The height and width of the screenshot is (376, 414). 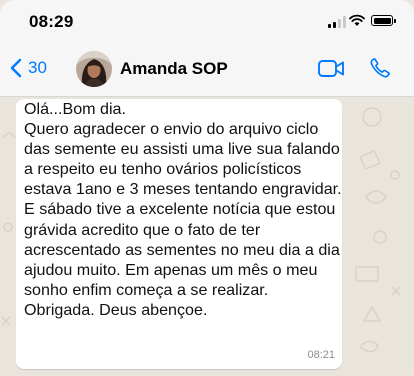 I want to click on contact-name: Amanda SOP, so click(x=174, y=69).